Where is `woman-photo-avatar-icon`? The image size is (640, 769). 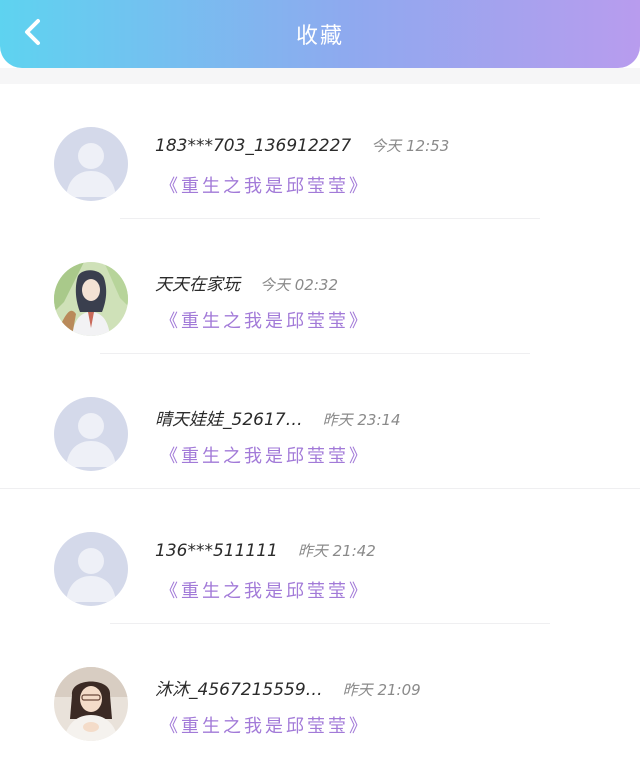
woman-photo-avatar-icon is located at coordinates (91, 704).